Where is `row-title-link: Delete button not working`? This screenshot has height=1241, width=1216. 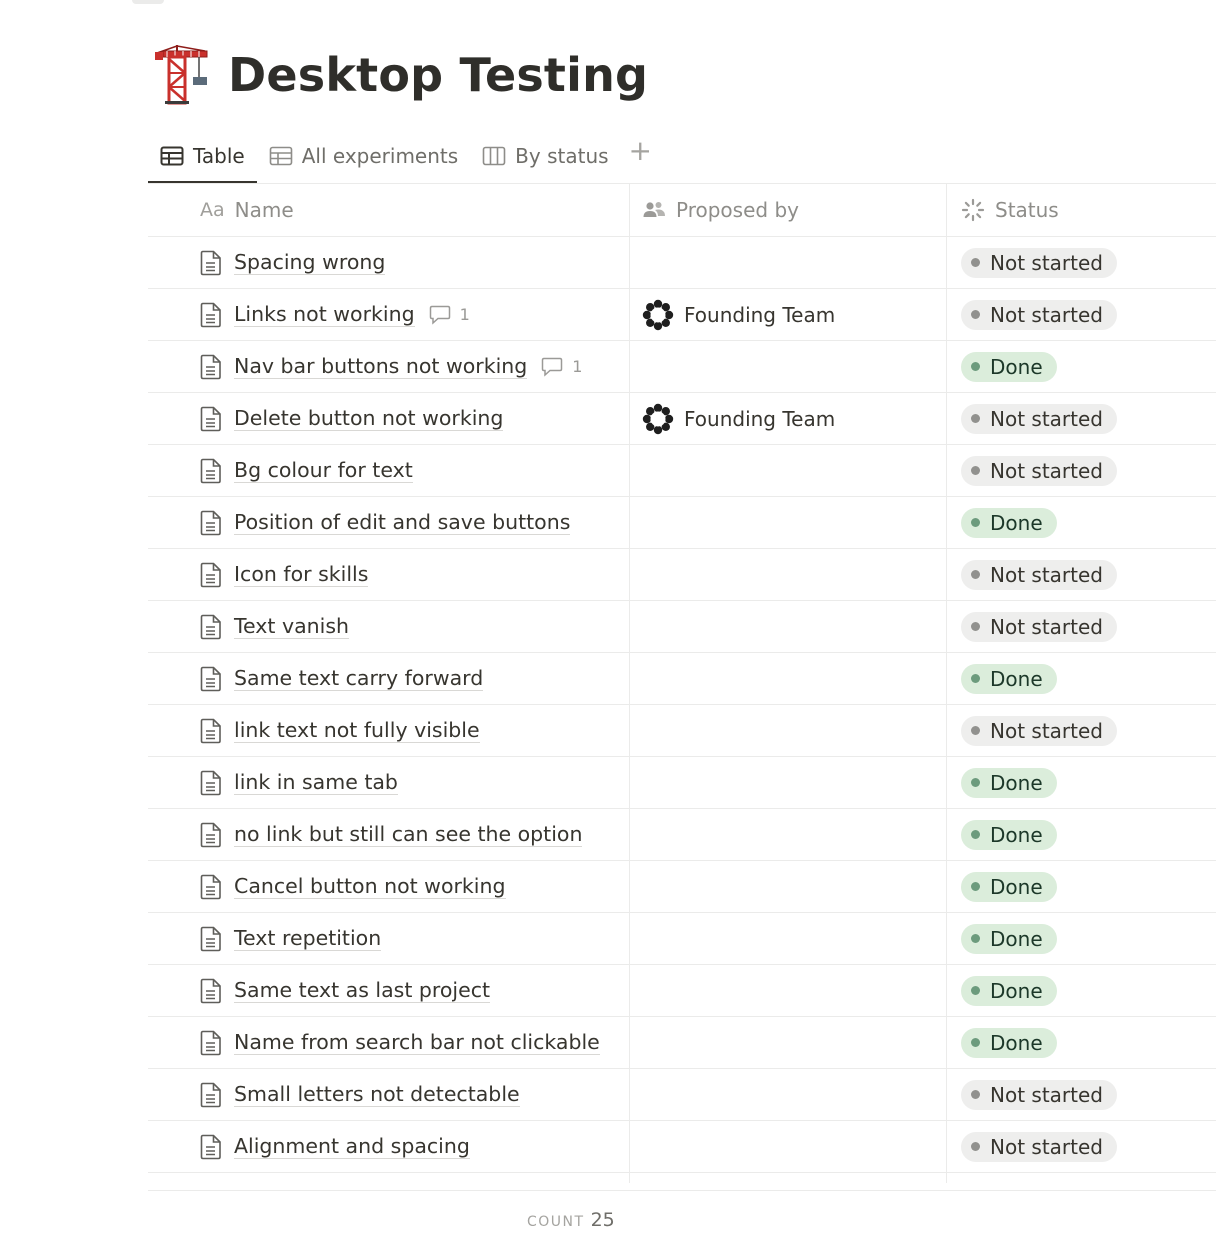
row-title-link: Delete button not working is located at coordinates (369, 418).